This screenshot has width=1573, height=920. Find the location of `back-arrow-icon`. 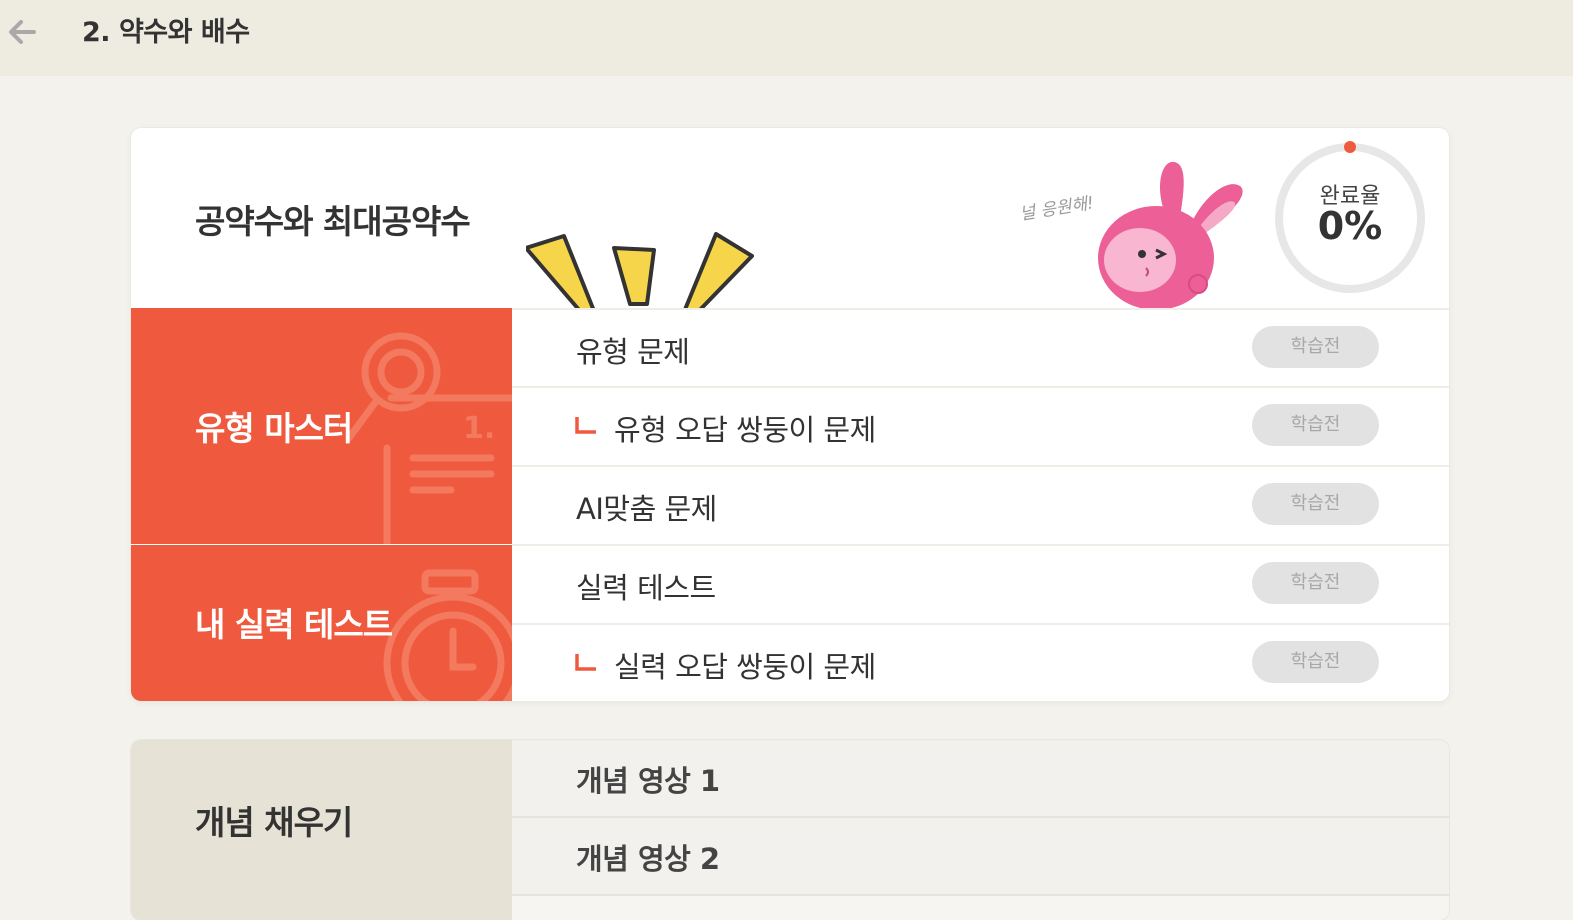

back-arrow-icon is located at coordinates (24, 32).